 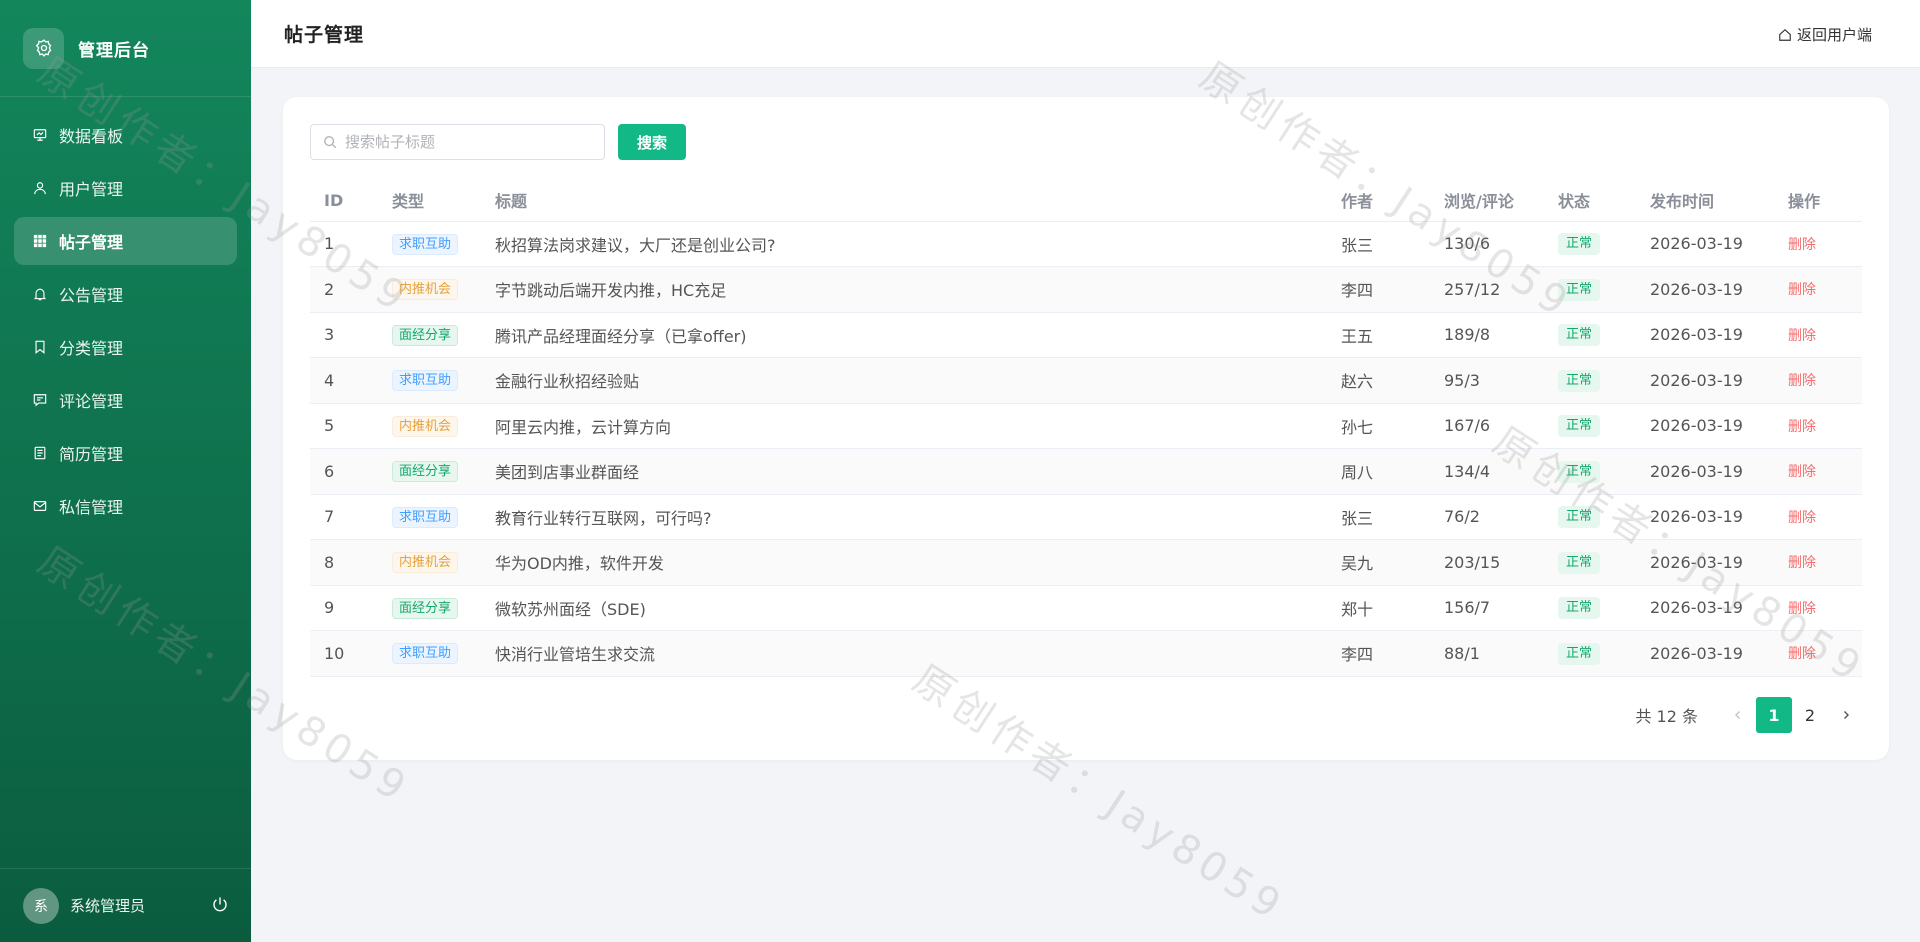 I want to click on cell-id: 2, so click(x=344, y=289).